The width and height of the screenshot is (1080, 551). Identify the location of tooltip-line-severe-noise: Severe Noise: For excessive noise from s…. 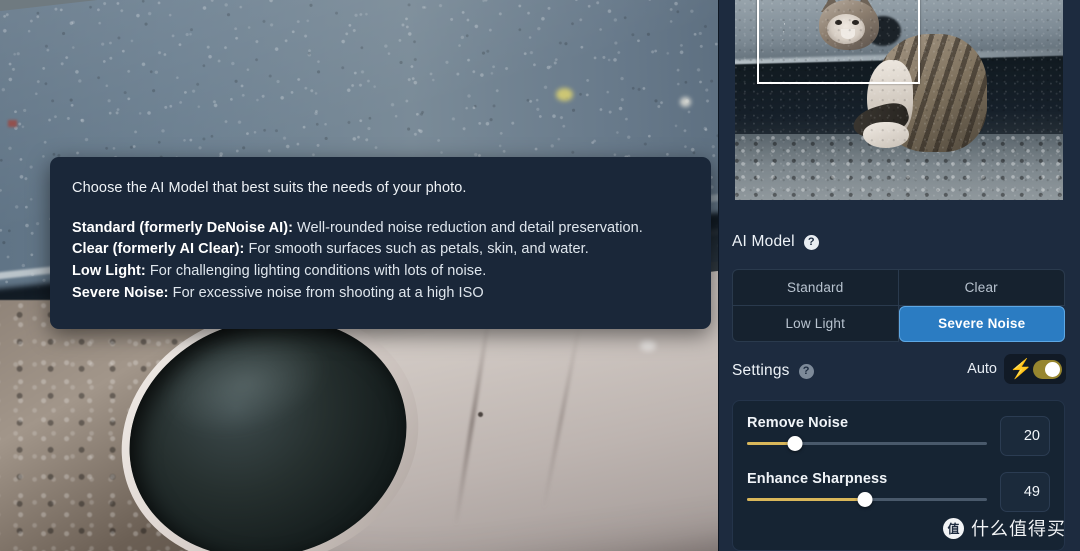
(379, 294).